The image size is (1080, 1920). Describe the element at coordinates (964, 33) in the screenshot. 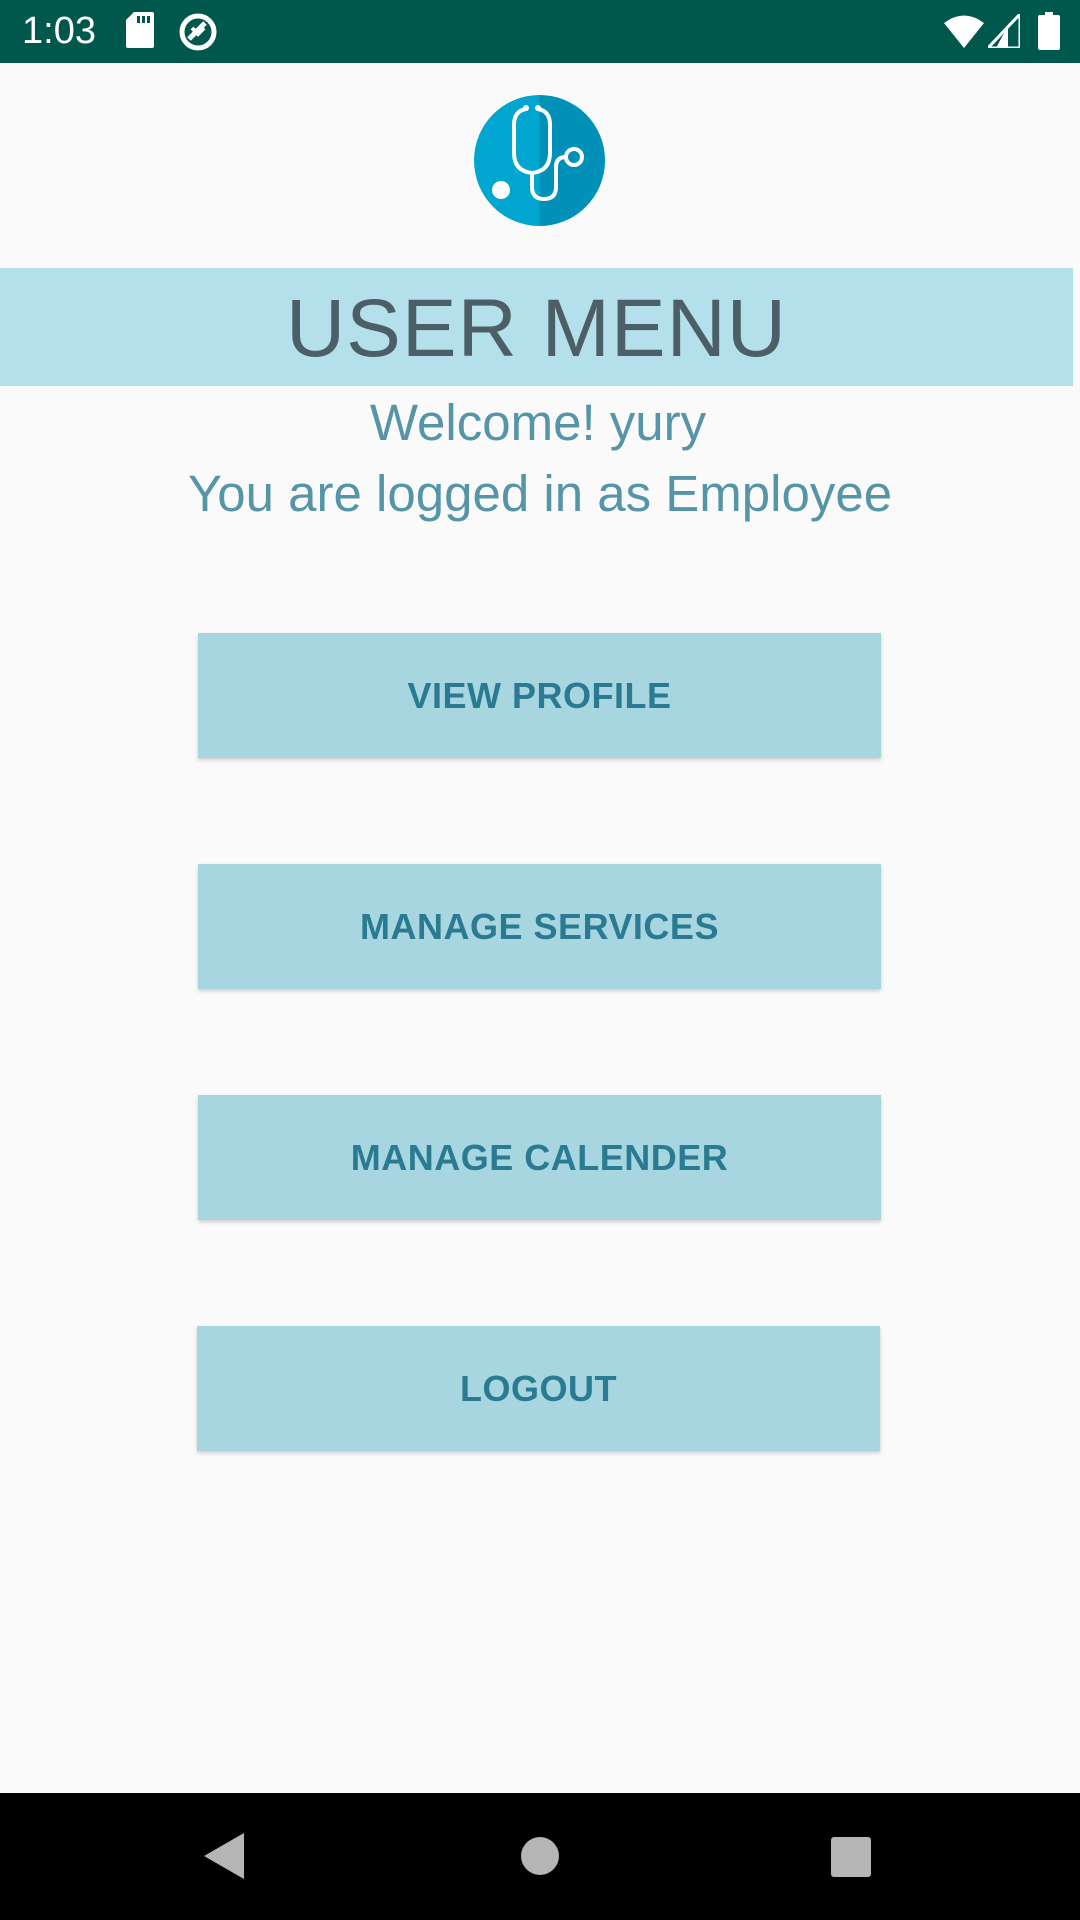

I see `wifi-icon` at that location.